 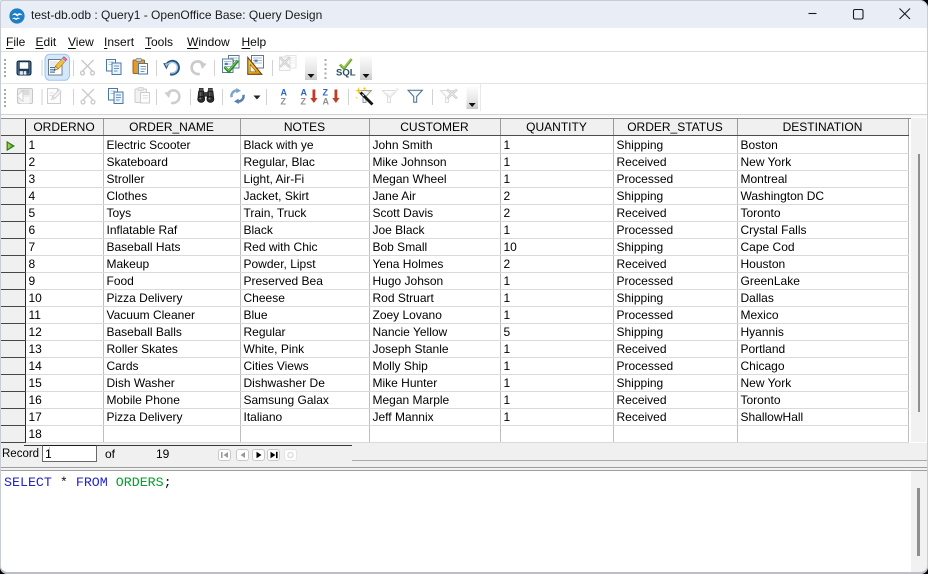 What do you see at coordinates (346, 73) in the screenshot?
I see `svg-text: SQL` at bounding box center [346, 73].